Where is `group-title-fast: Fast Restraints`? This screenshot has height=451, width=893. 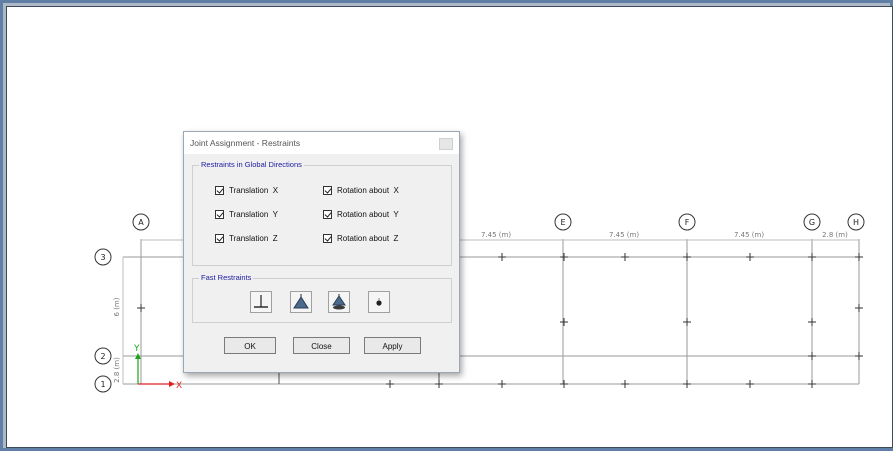
group-title-fast: Fast Restraints is located at coordinates (226, 277).